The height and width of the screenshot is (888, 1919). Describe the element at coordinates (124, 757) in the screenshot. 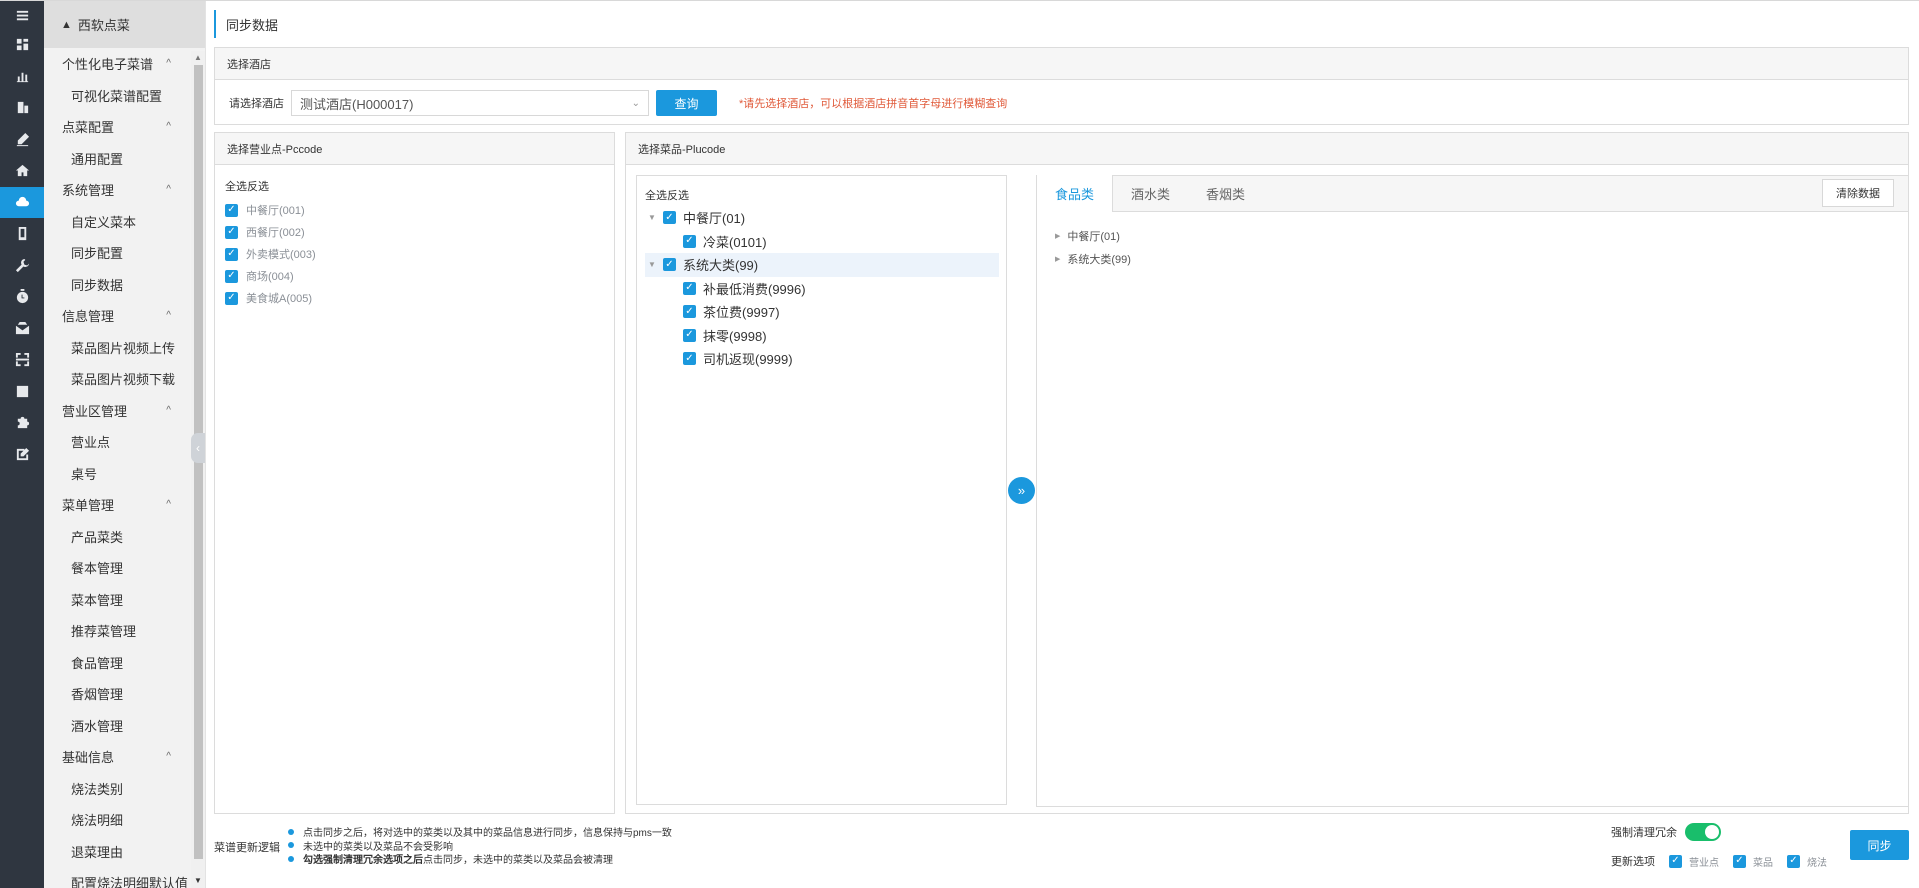

I see `menu-group: 基础信息 ^` at that location.